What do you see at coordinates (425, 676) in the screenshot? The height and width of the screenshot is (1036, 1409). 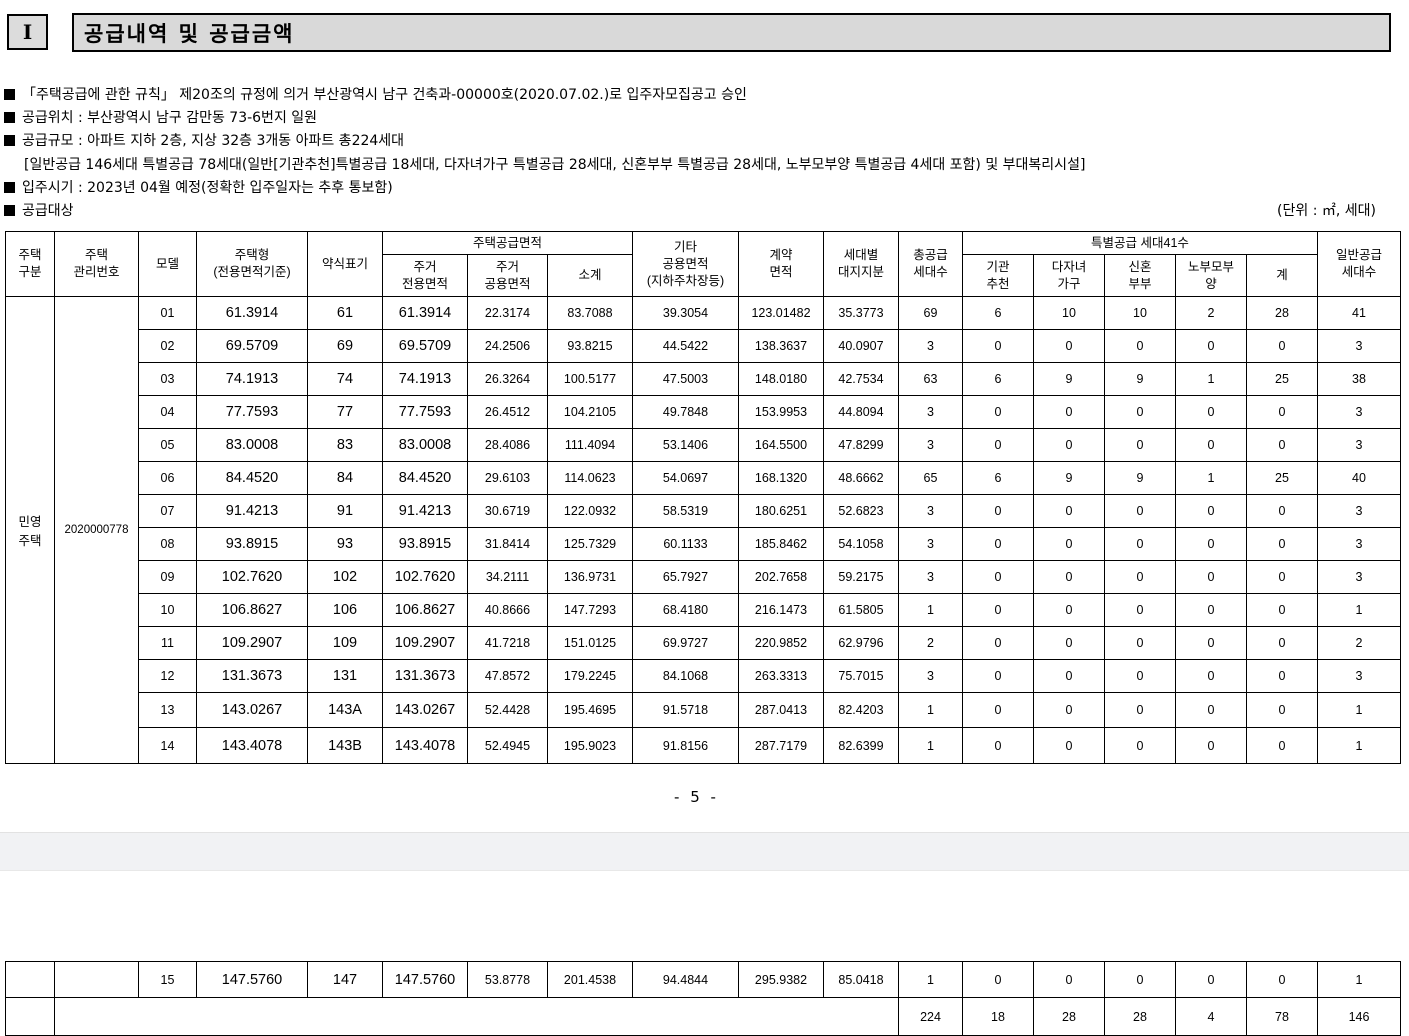 I see `cell-exclusive: 131.3673` at bounding box center [425, 676].